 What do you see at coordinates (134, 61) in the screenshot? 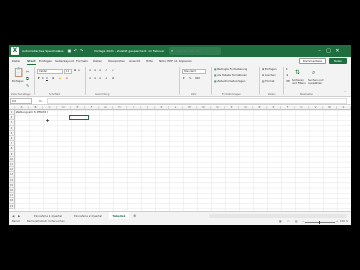
I see `tab-ansicht: Ansicht` at bounding box center [134, 61].